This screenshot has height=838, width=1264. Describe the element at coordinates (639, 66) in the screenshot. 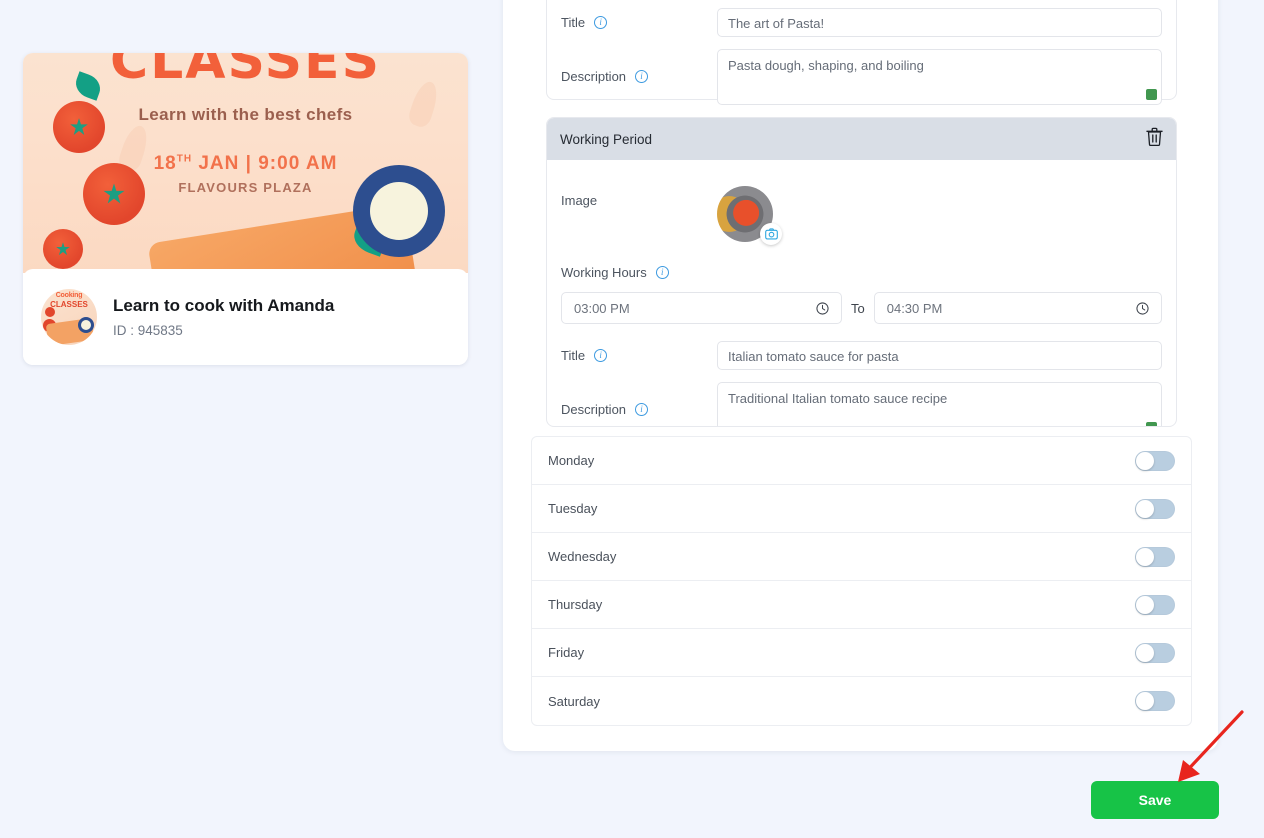

I see `description-label: Description i` at that location.